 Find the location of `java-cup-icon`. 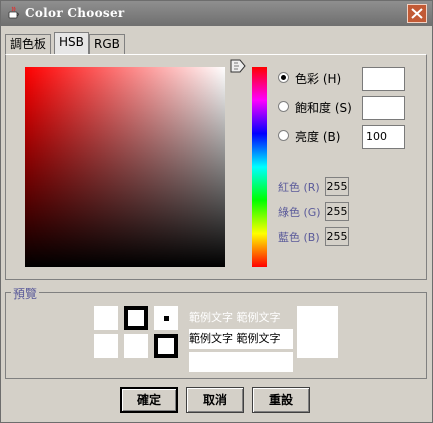

java-cup-icon is located at coordinates (13, 12).